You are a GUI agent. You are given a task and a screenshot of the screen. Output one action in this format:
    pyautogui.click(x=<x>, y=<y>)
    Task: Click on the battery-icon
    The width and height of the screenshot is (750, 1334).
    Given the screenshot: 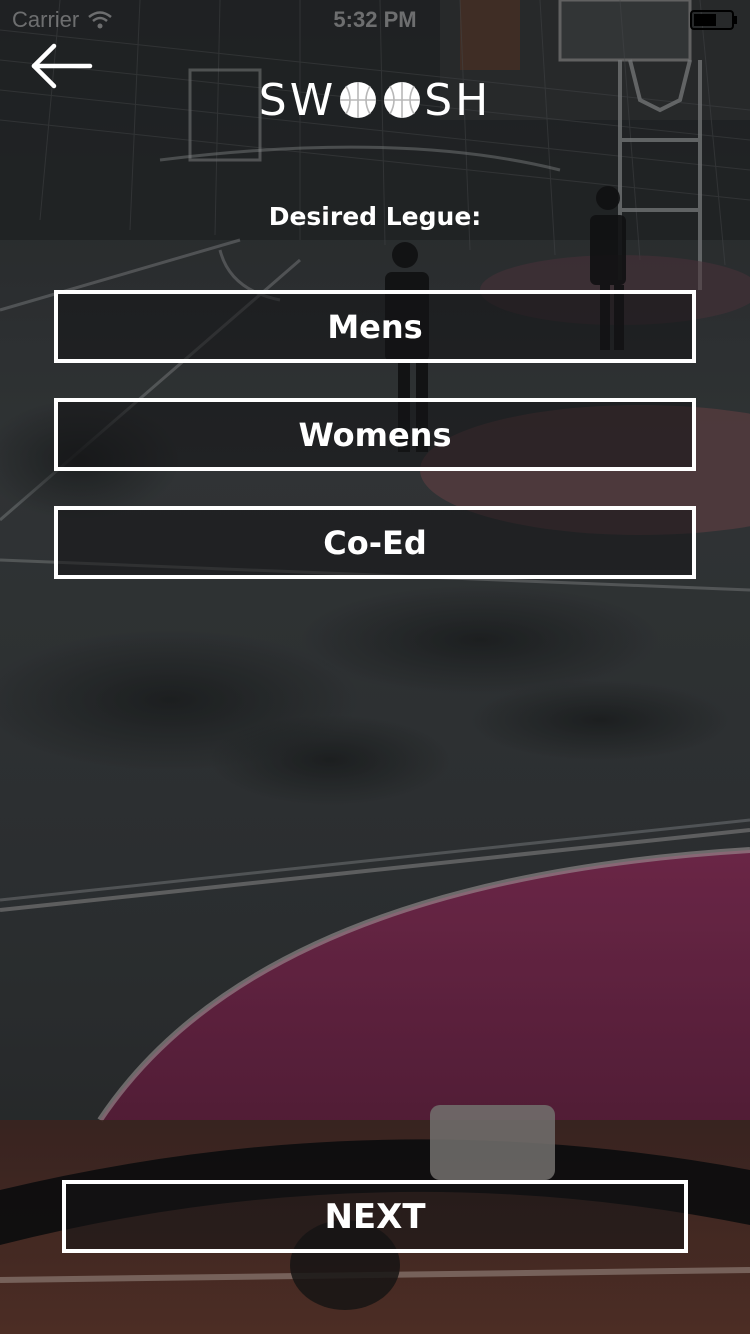 What is the action you would take?
    pyautogui.click(x=713, y=20)
    